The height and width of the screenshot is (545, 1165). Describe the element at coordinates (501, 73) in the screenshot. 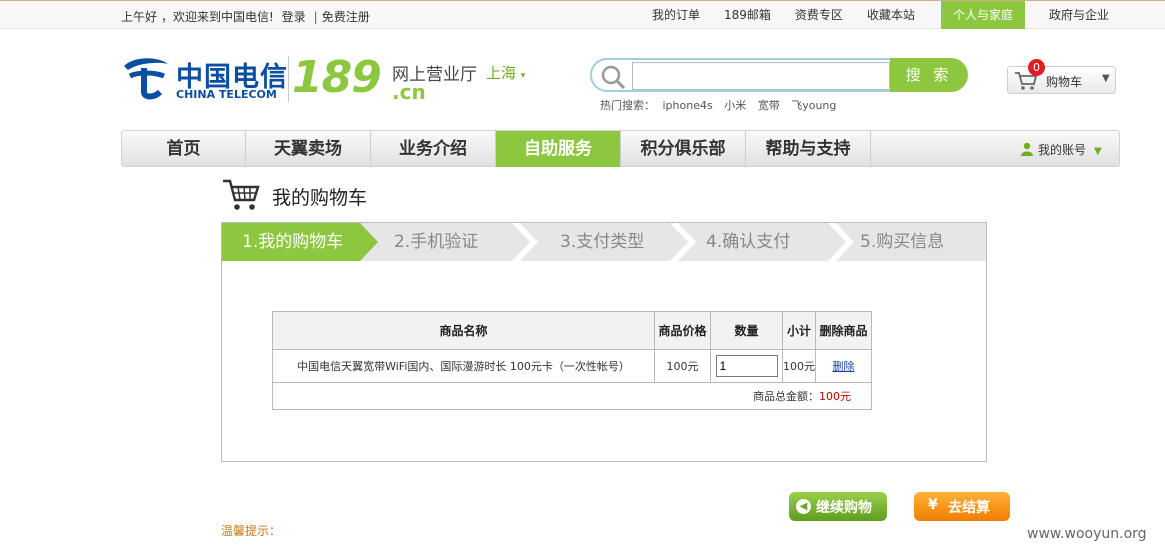

I see `city-name: 上海` at that location.